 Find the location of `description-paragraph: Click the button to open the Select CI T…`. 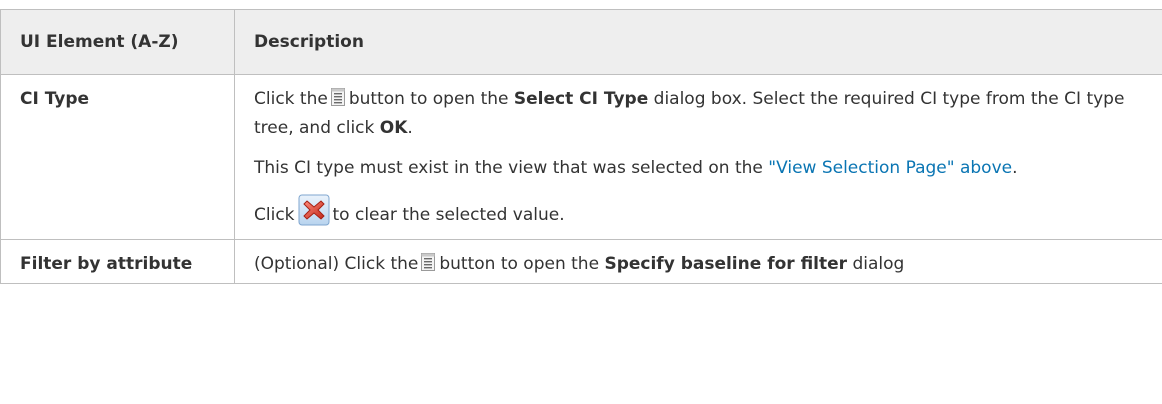

description-paragraph: Click the button to open the Select CI T… is located at coordinates (702, 114).